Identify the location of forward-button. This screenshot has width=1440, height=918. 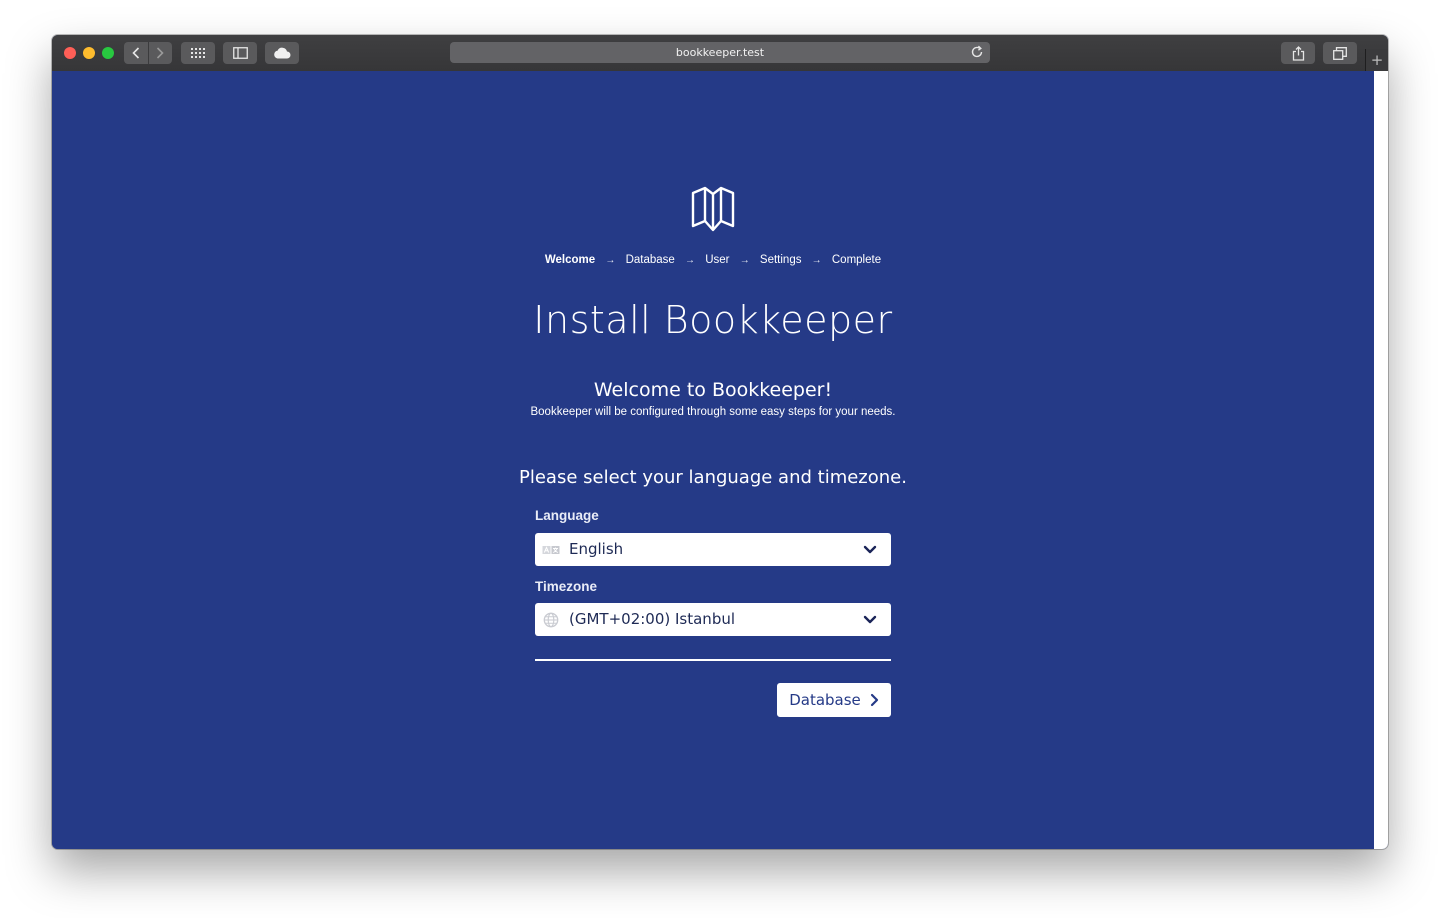
(160, 53).